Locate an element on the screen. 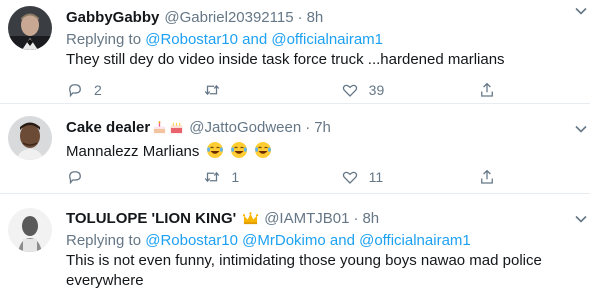 The image size is (590, 300). retweet-button is located at coordinates (258, 90).